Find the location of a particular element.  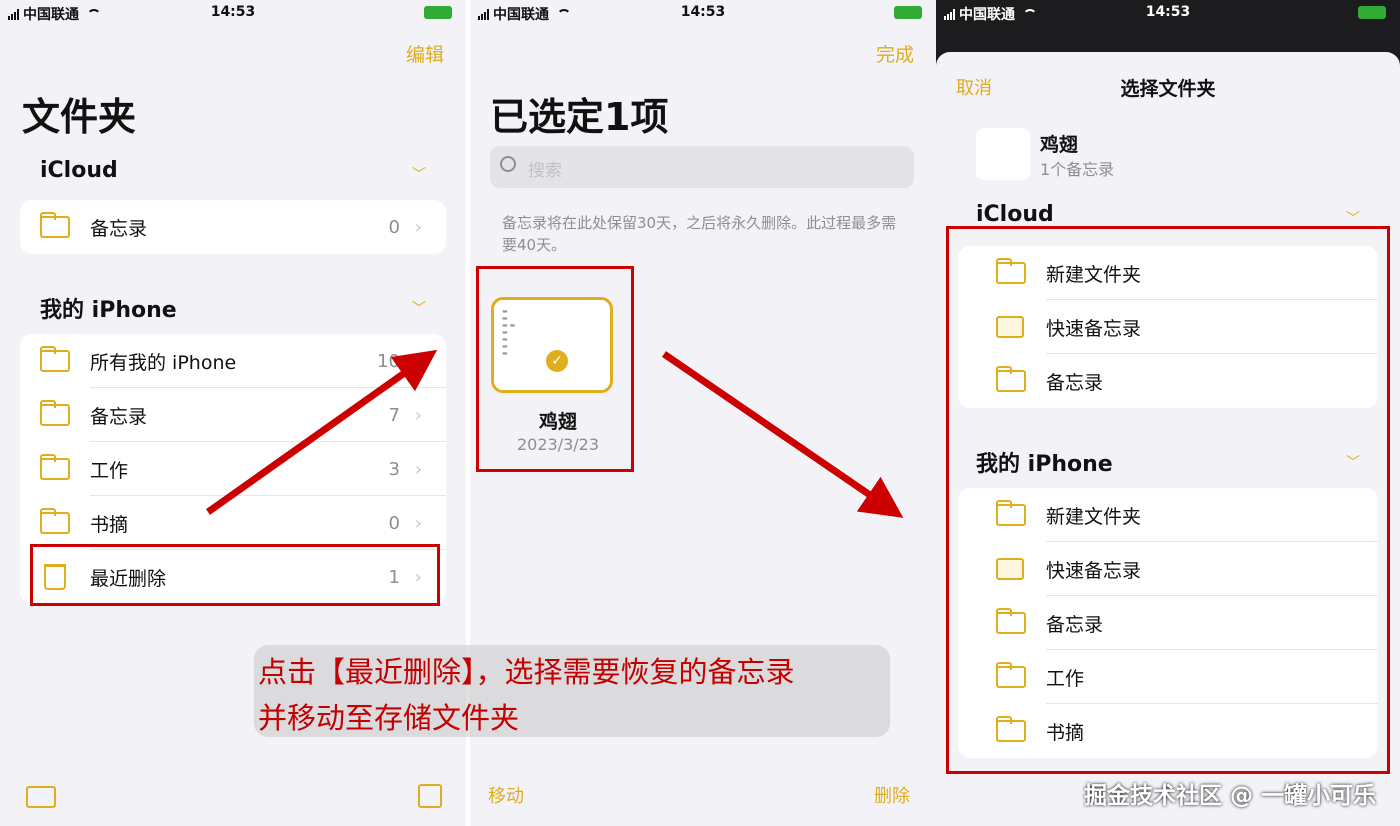

icloud-folder-list: 备忘录 0 › is located at coordinates (233, 227).